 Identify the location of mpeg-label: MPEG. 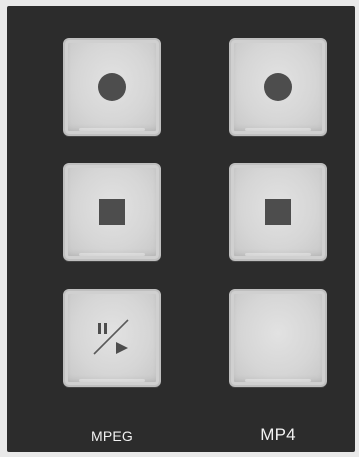
(112, 436).